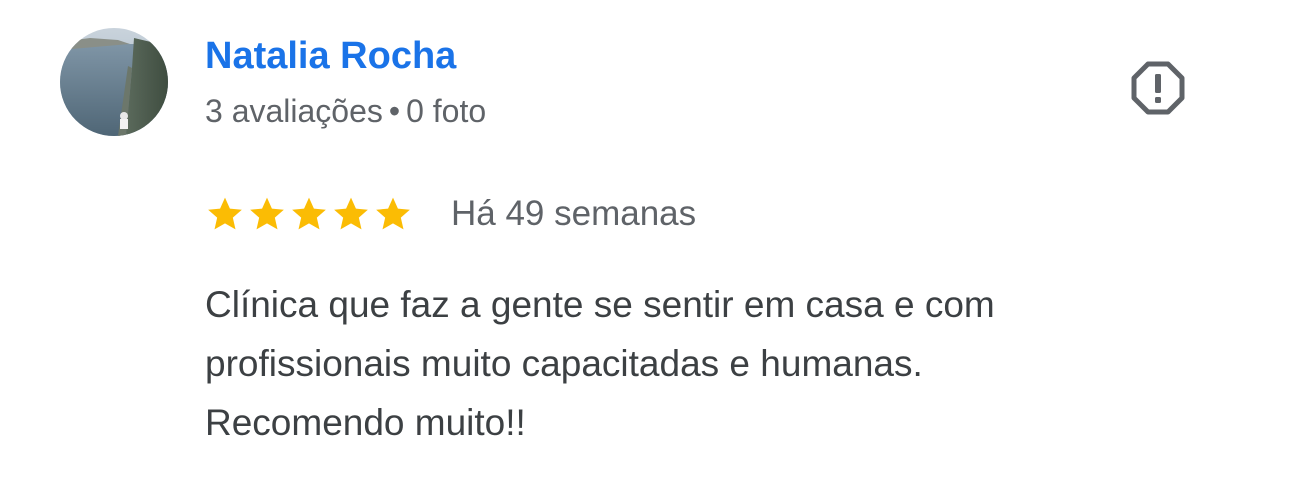 The width and height of the screenshot is (1290, 481). What do you see at coordinates (574, 213) in the screenshot?
I see `review-date: Há 49 semanas` at bounding box center [574, 213].